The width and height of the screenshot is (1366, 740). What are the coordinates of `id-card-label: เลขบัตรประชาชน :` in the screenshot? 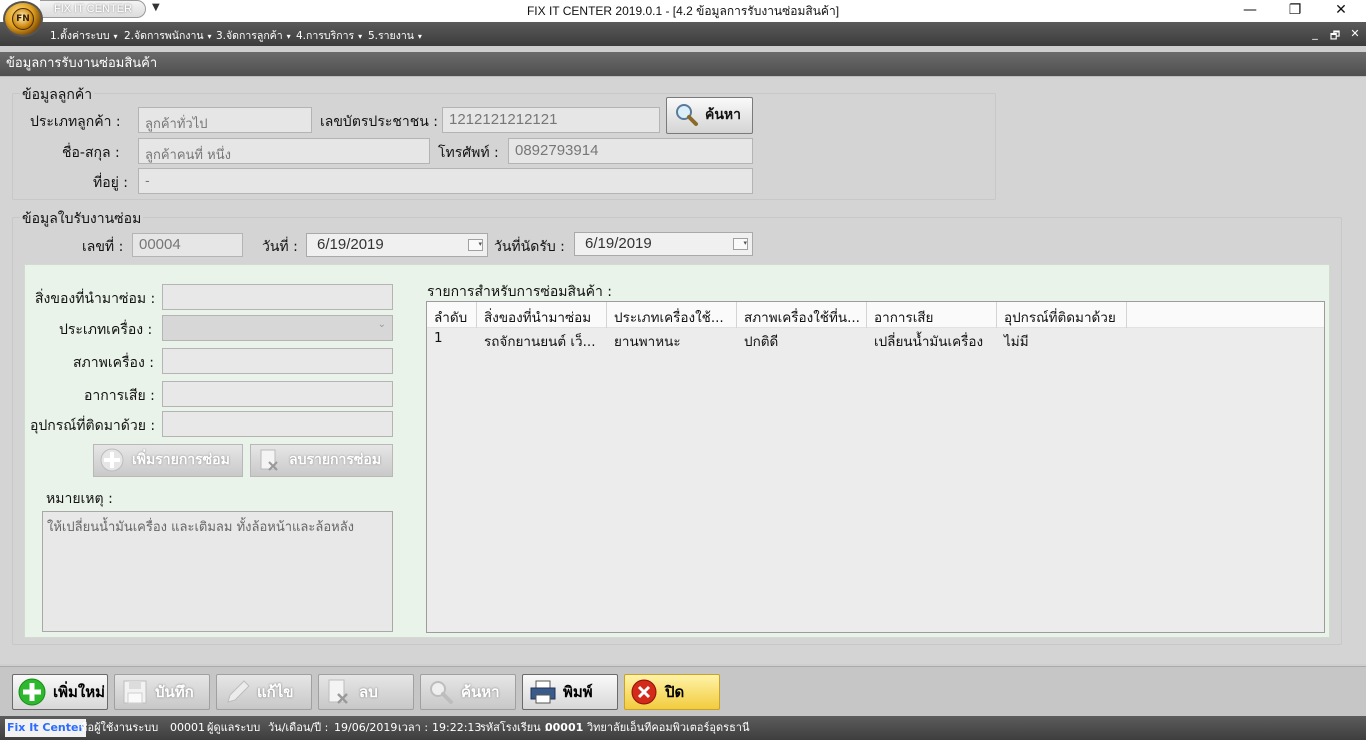 It's located at (379, 122).